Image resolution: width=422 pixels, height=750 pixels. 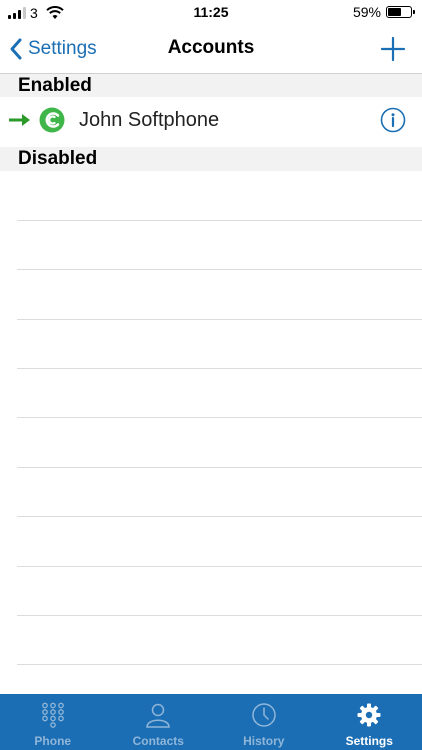 I want to click on tab-history: History, so click(x=264, y=722).